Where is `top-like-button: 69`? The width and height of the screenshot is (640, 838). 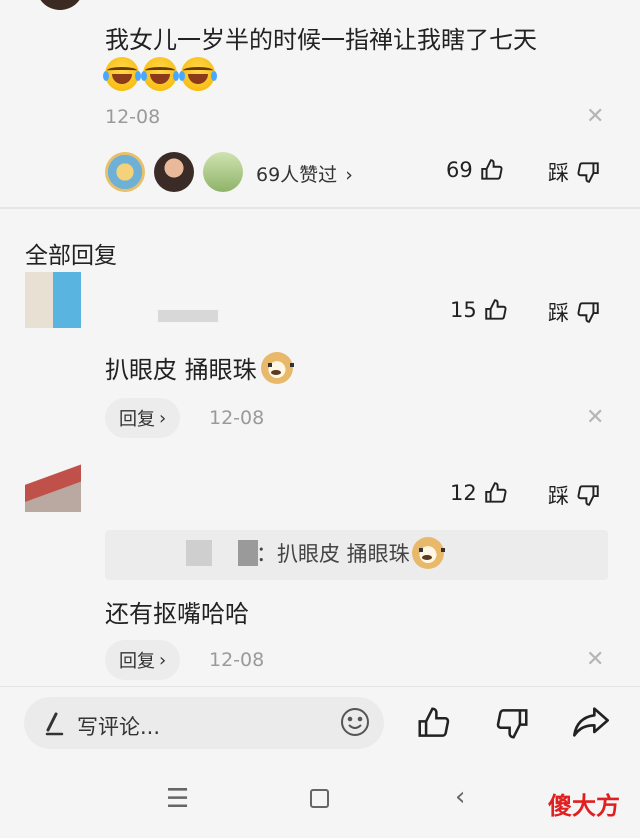
top-like-button: 69 is located at coordinates (475, 170).